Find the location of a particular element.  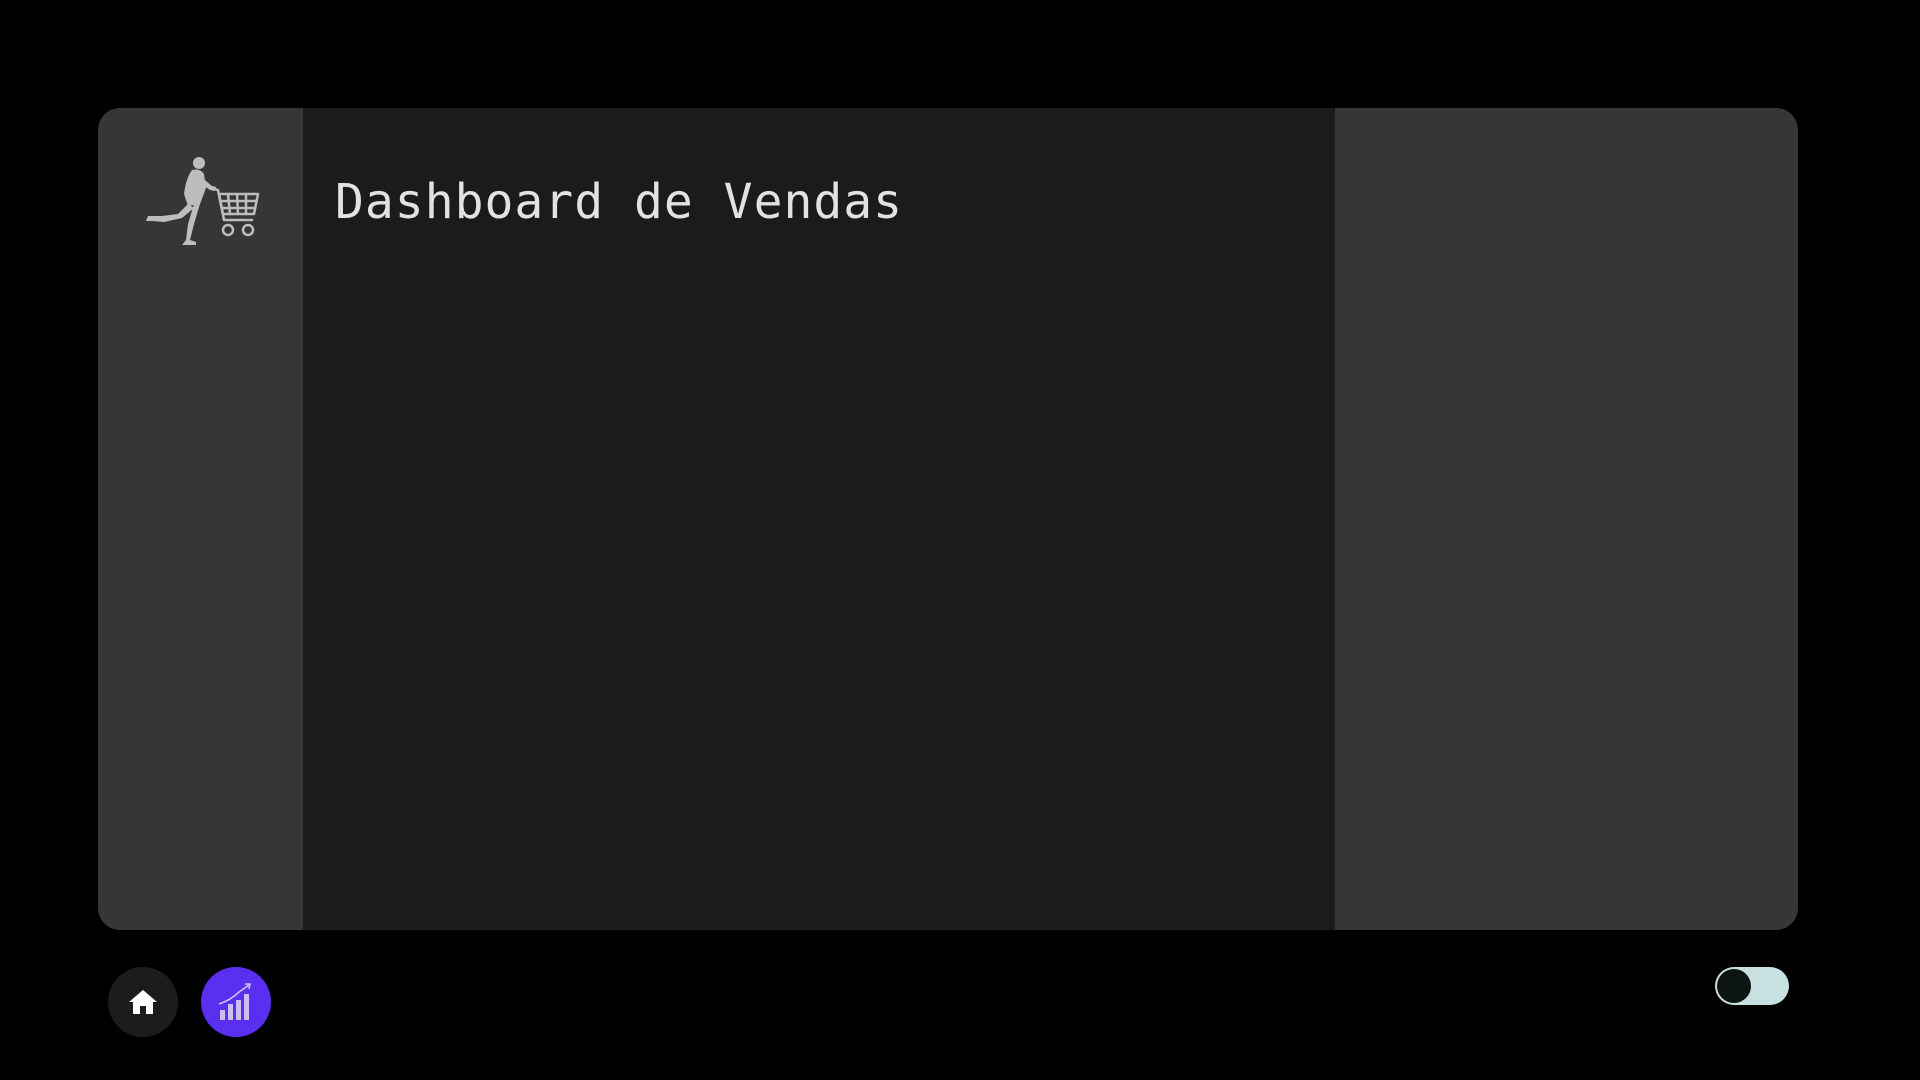

page-title: Dashboard de Vendas is located at coordinates (619, 202).